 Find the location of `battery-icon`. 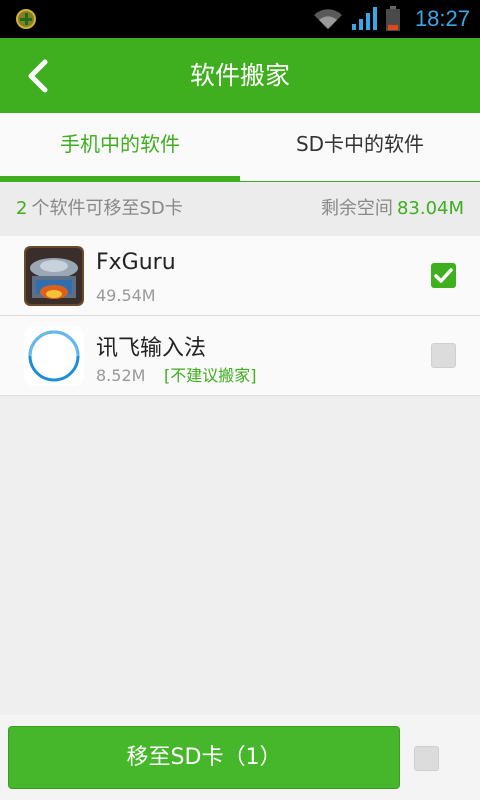

battery-icon is located at coordinates (392, 18).